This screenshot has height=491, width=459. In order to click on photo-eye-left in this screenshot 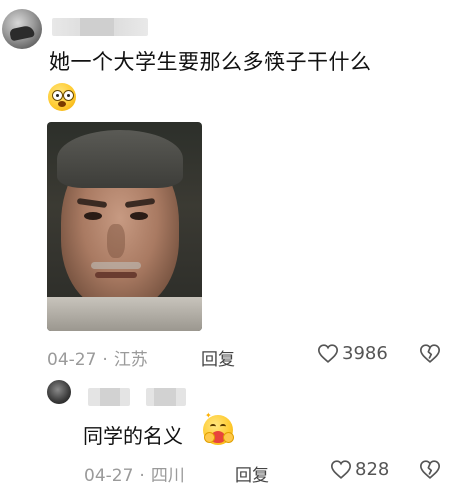, I will do `click(93, 216)`.